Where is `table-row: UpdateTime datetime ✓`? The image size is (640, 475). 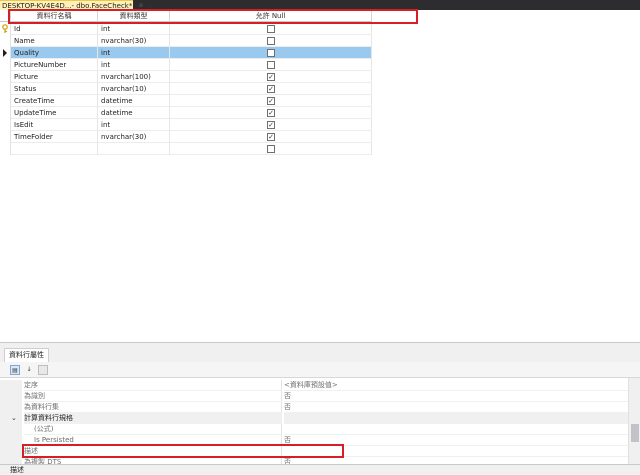 table-row: UpdateTime datetime ✓ is located at coordinates (186, 113).